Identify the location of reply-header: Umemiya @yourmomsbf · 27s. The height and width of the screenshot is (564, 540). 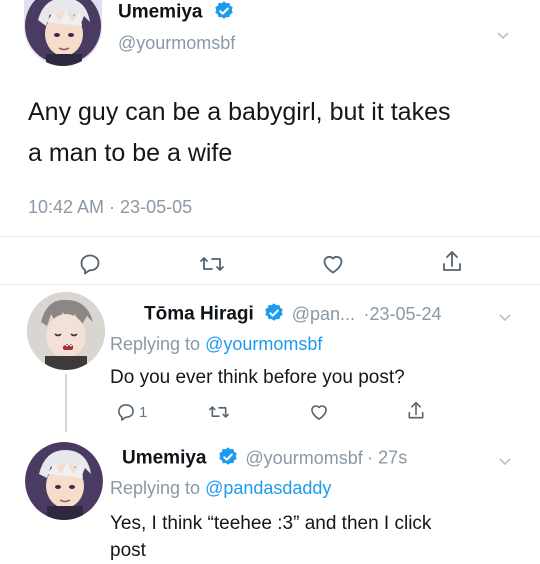
(264, 459).